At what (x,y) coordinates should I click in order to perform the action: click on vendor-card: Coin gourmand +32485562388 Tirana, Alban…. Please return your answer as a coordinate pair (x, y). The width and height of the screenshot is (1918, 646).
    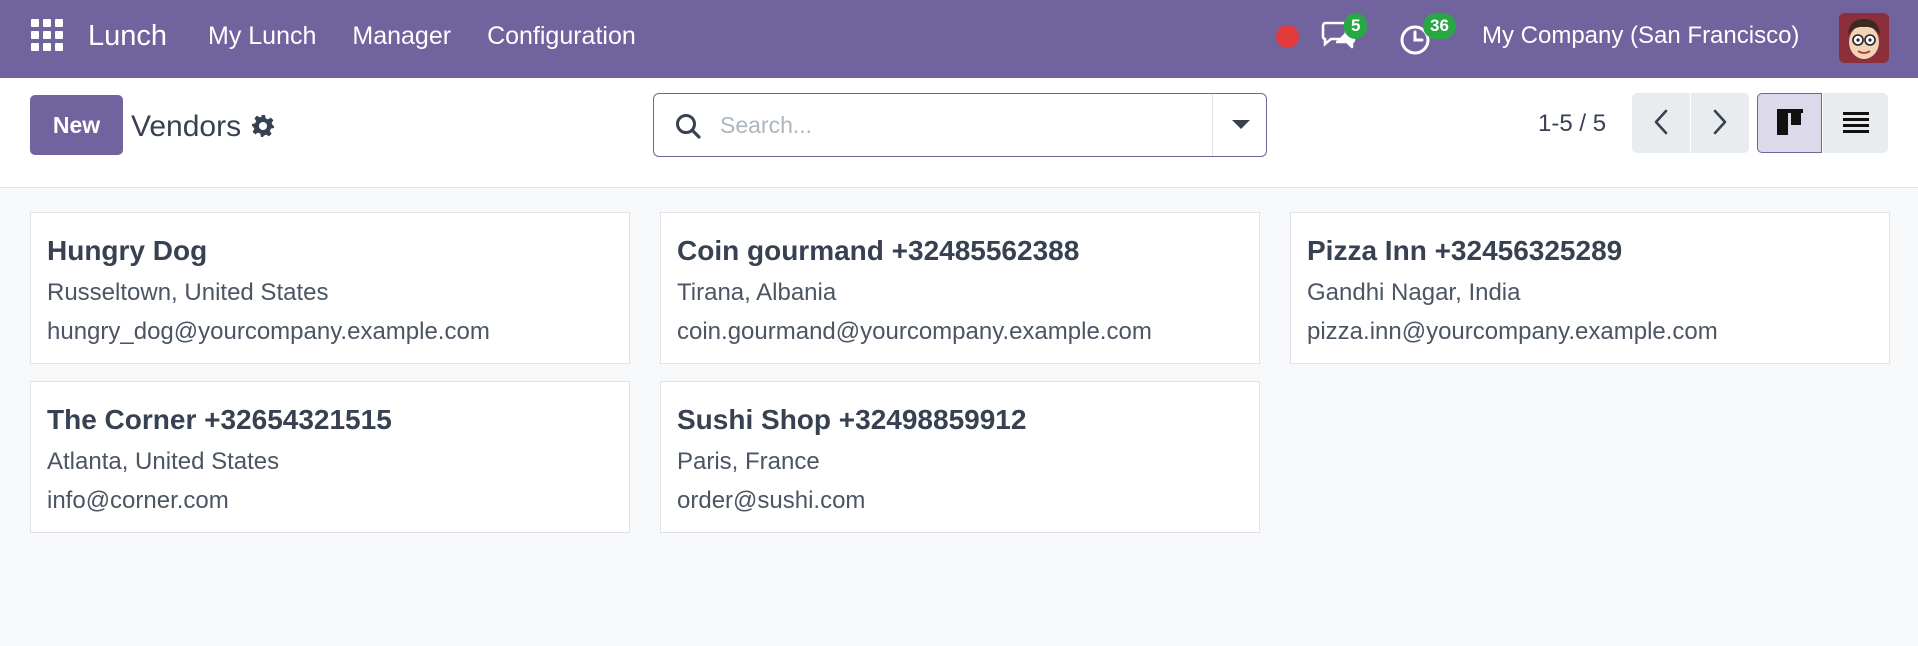
    Looking at the image, I should click on (960, 288).